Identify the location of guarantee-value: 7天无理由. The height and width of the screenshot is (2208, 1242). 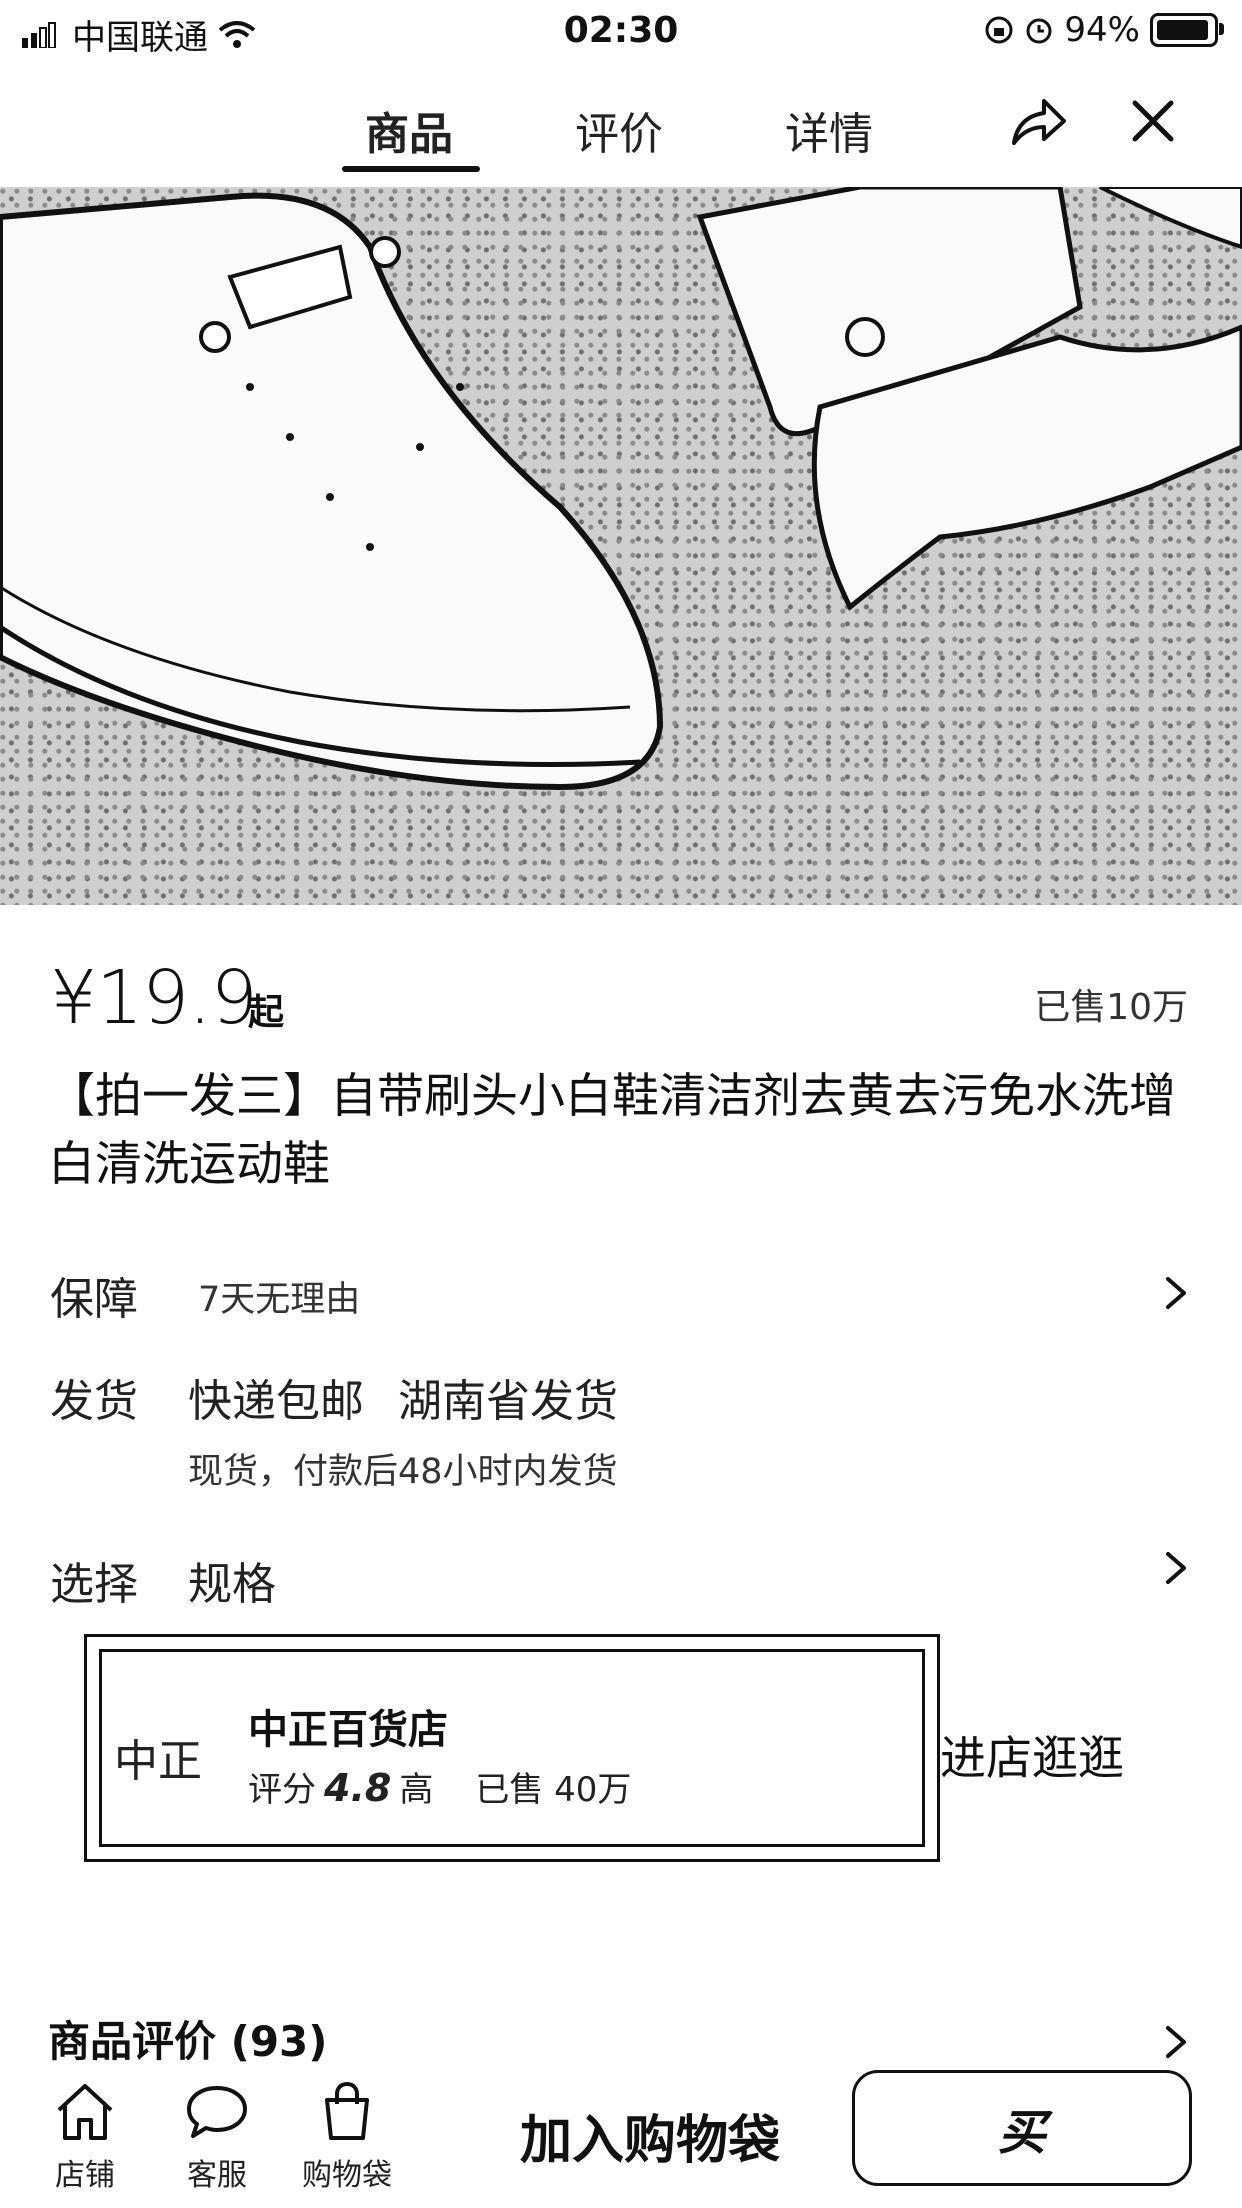
(279, 1300).